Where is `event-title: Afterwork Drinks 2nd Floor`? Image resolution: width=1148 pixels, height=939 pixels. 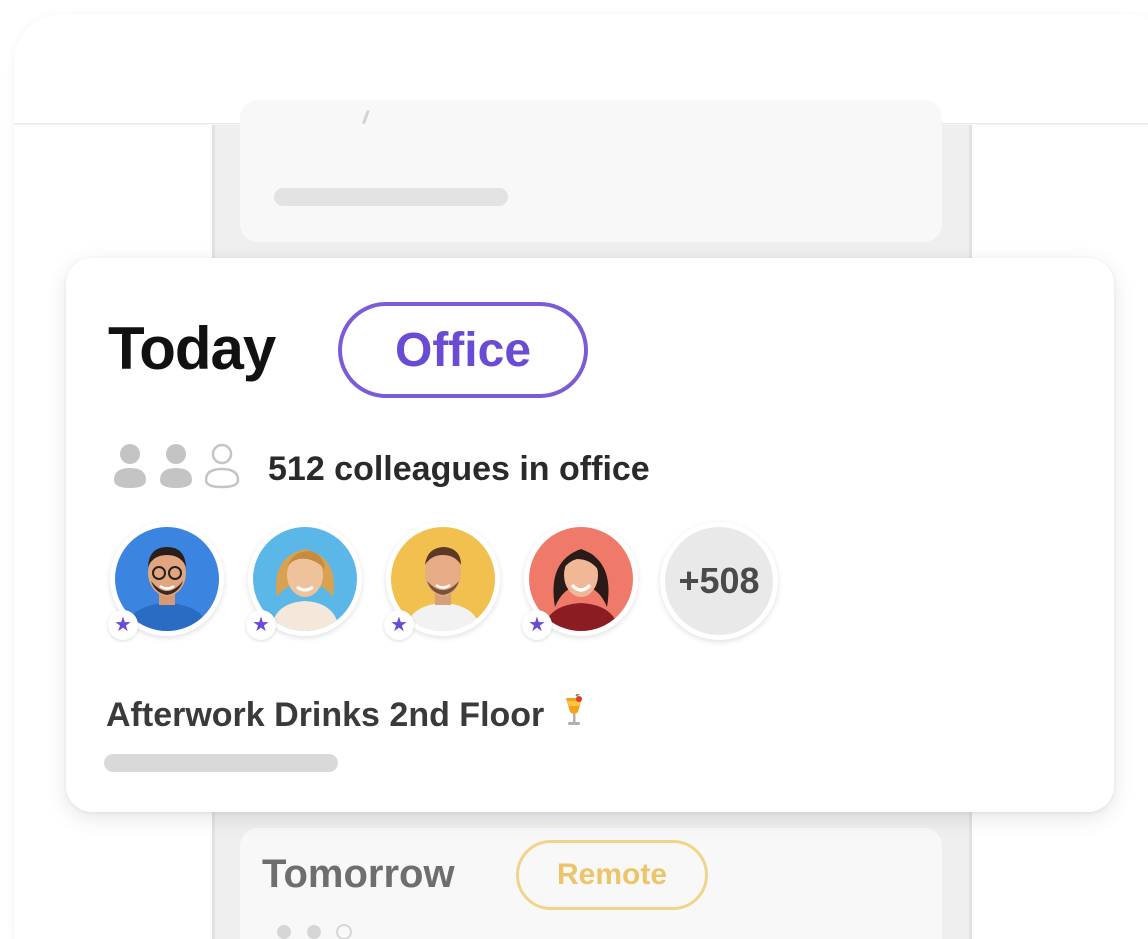 event-title: Afterwork Drinks 2nd Floor is located at coordinates (325, 715).